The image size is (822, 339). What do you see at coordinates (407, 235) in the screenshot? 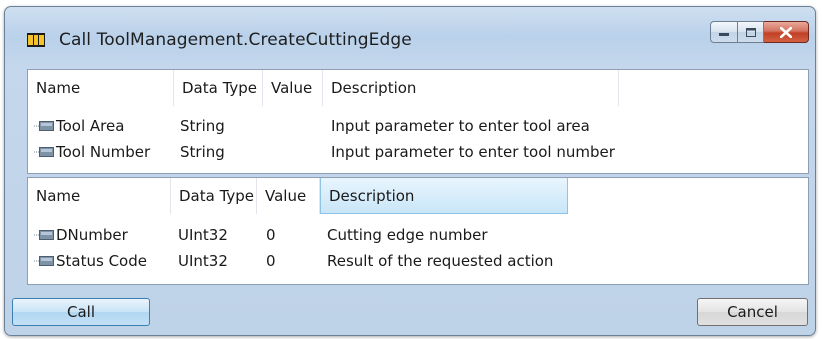
I see `param-description: Cutting edge number` at bounding box center [407, 235].